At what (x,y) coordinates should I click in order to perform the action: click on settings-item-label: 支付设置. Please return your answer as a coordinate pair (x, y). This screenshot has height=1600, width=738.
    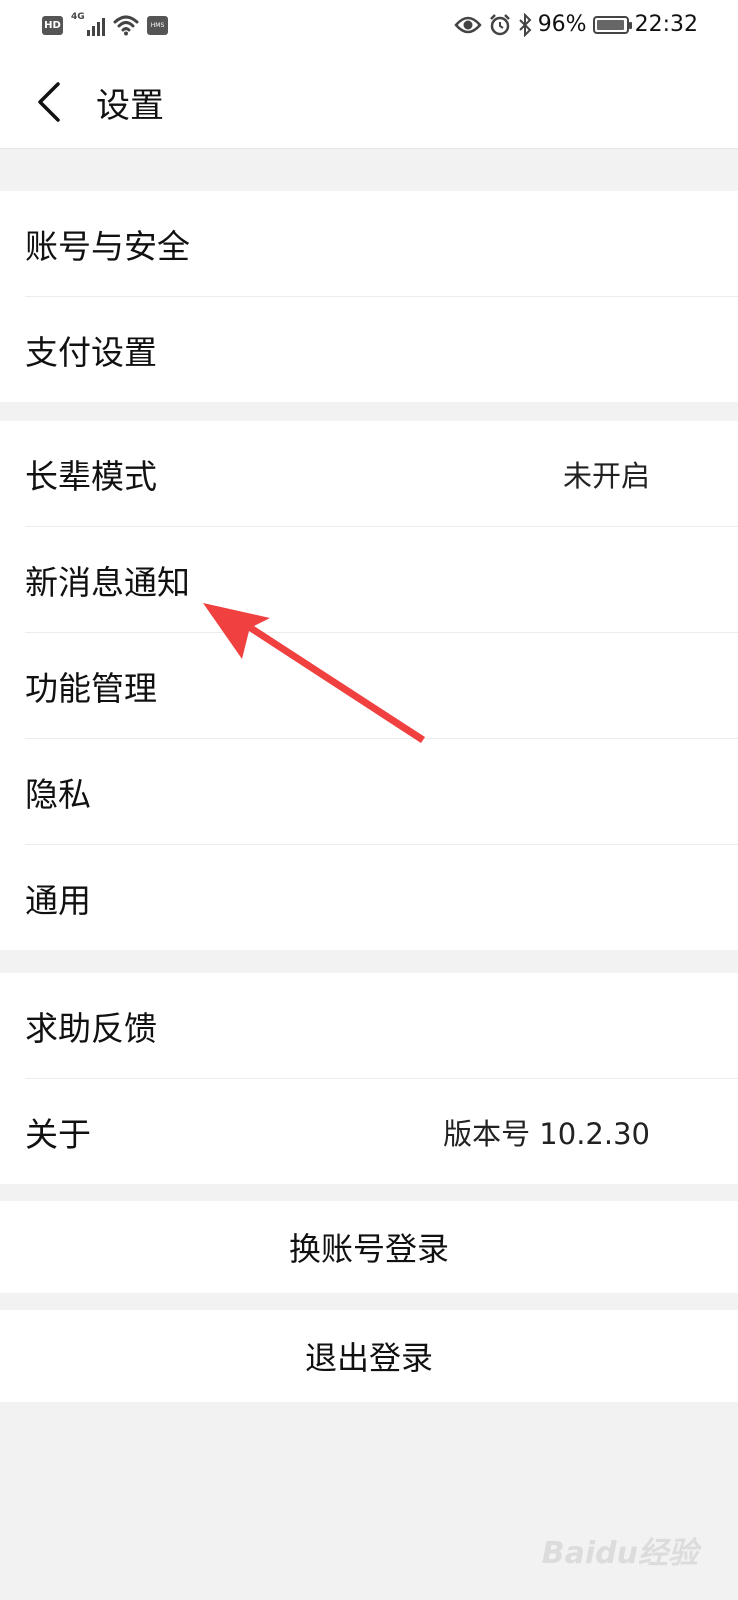
    Looking at the image, I should click on (91, 352).